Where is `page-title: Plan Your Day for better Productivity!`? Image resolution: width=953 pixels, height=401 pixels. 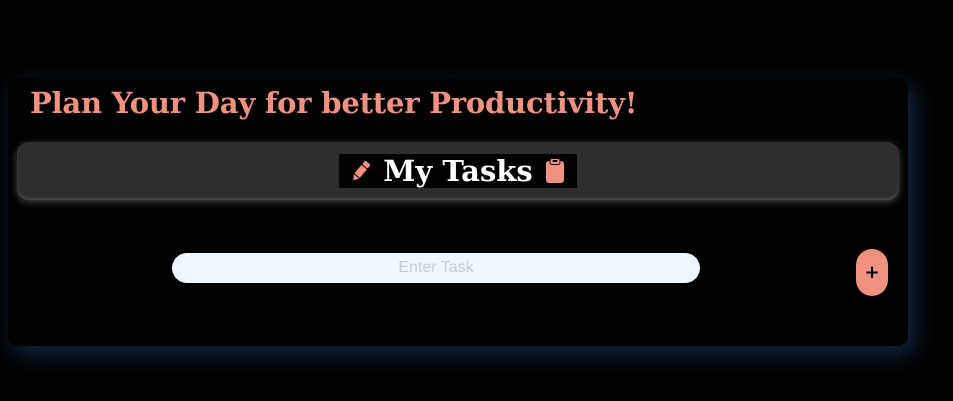 page-title: Plan Your Day for better Productivity! is located at coordinates (334, 103).